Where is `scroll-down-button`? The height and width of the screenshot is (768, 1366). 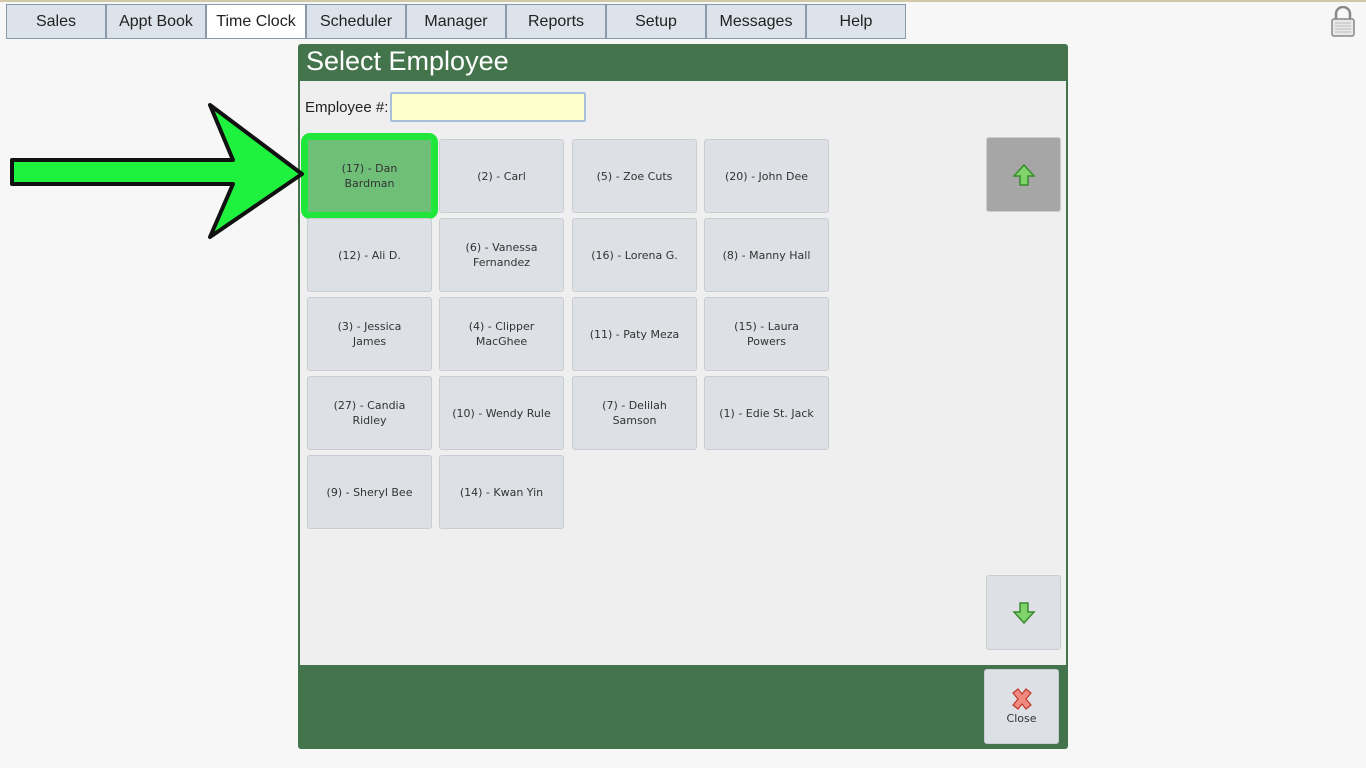
scroll-down-button is located at coordinates (1023, 612).